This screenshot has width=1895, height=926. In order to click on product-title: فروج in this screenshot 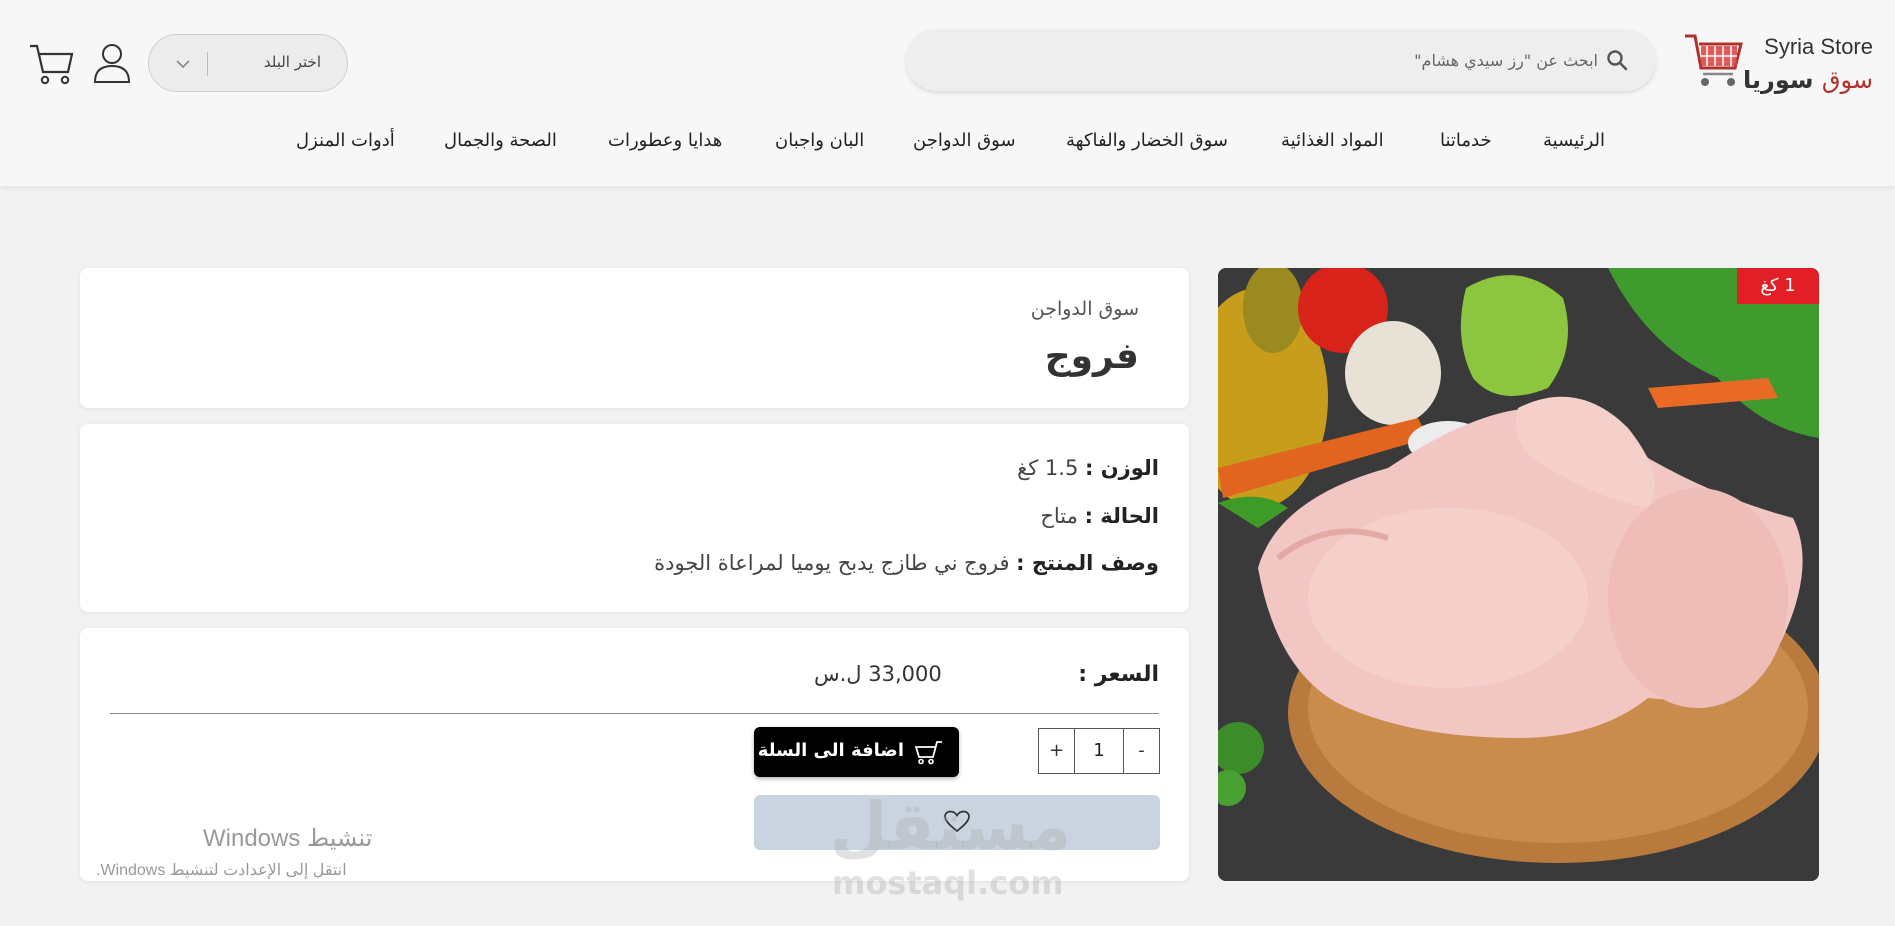, I will do `click(1091, 356)`.